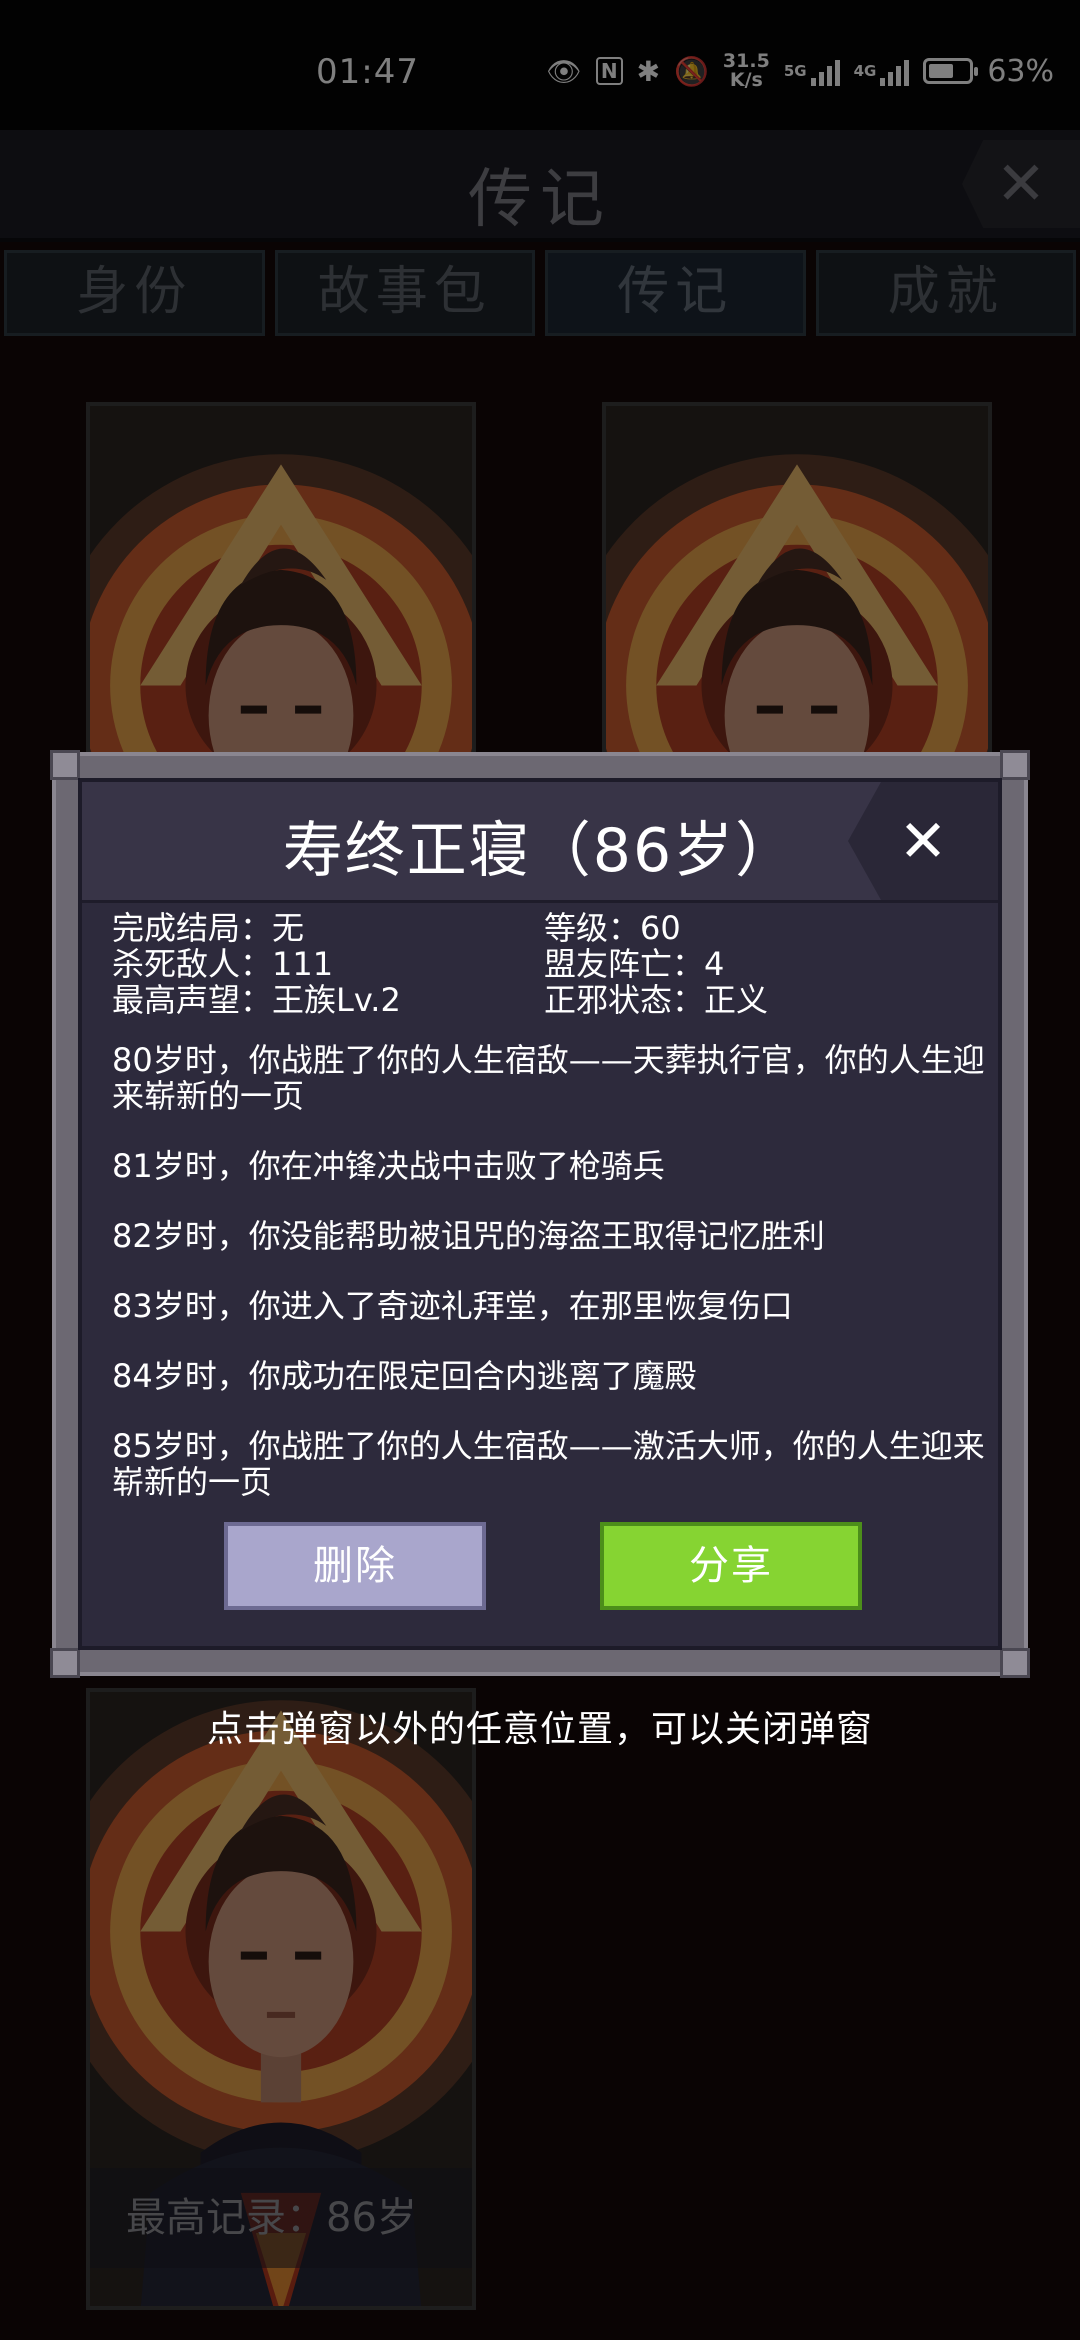 This screenshot has width=1080, height=2340. What do you see at coordinates (634, 964) in the screenshot?
I see `stat-allies-lost: 盟友阵亡：4` at bounding box center [634, 964].